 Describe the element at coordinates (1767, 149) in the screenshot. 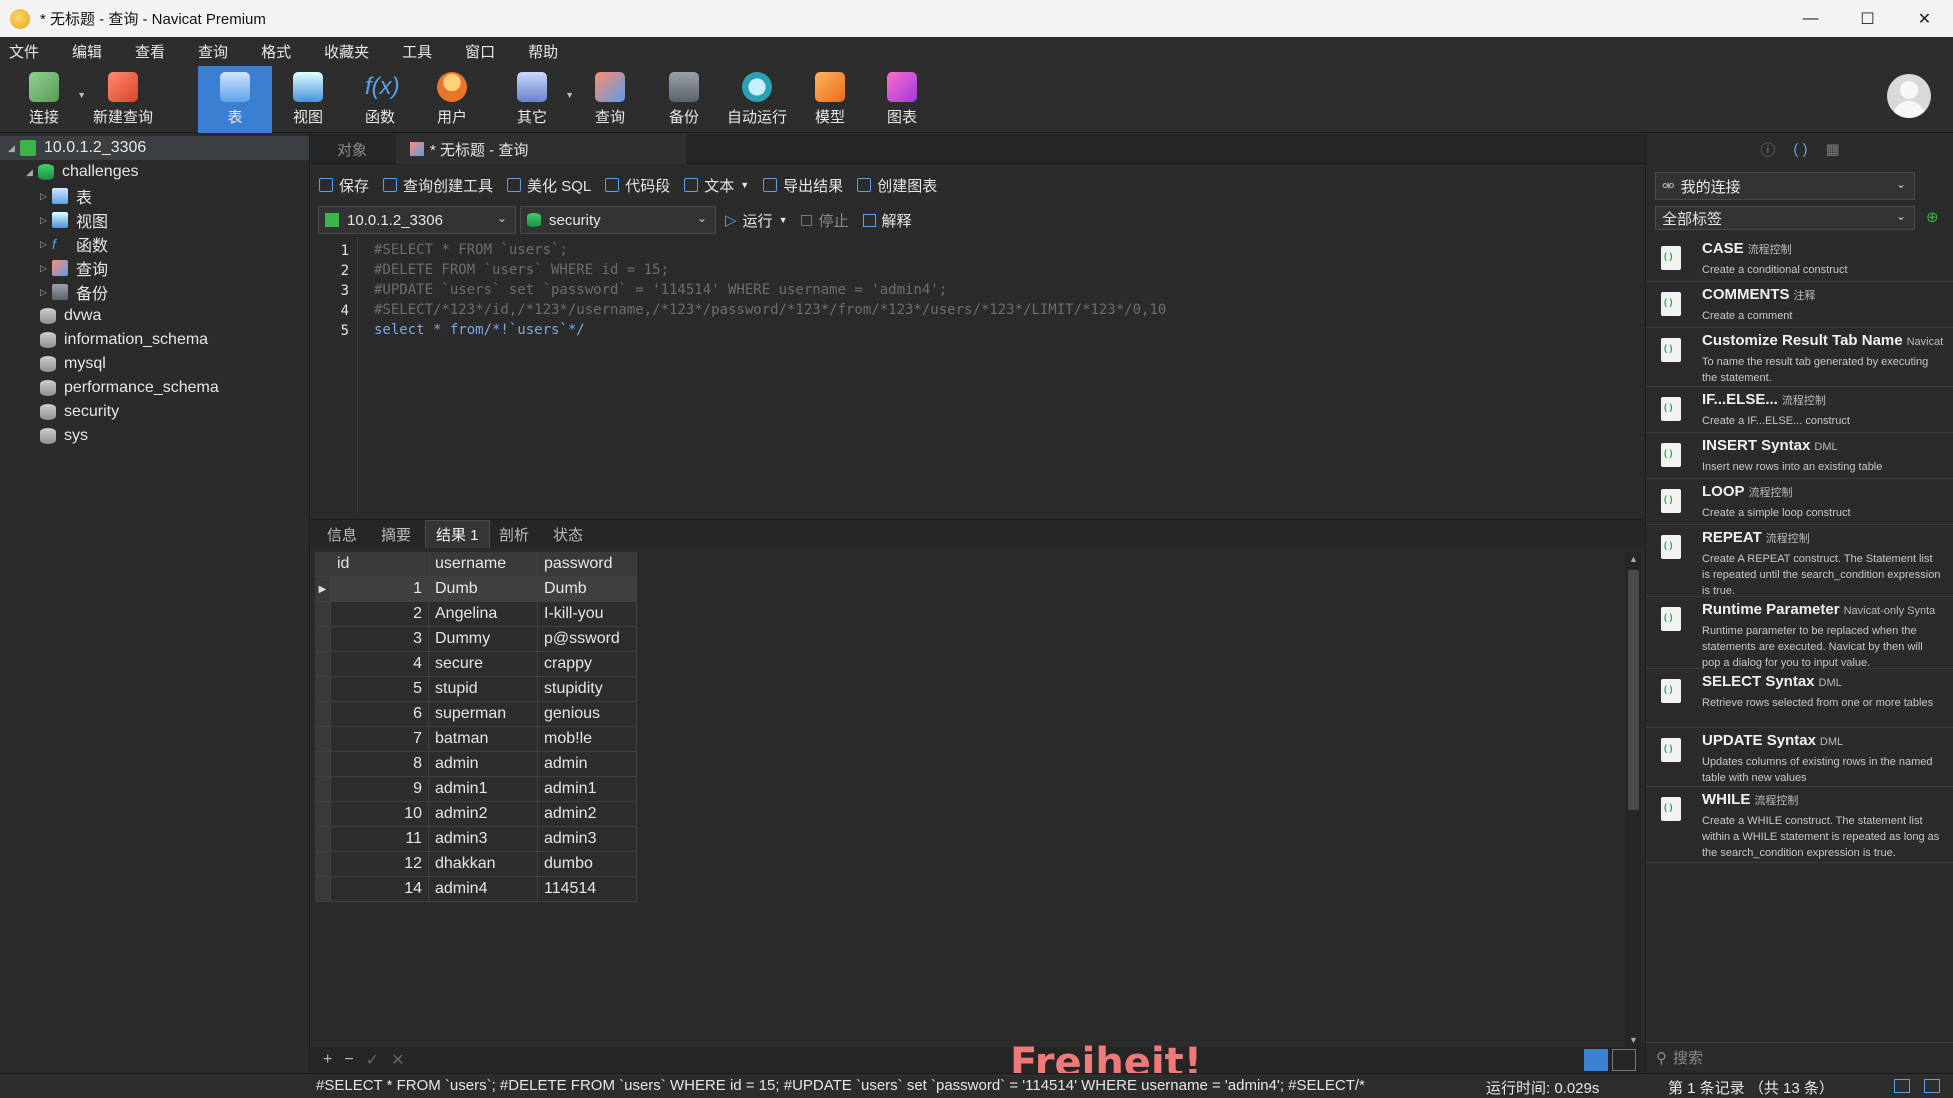

I see `info-icon: ⓘ` at that location.